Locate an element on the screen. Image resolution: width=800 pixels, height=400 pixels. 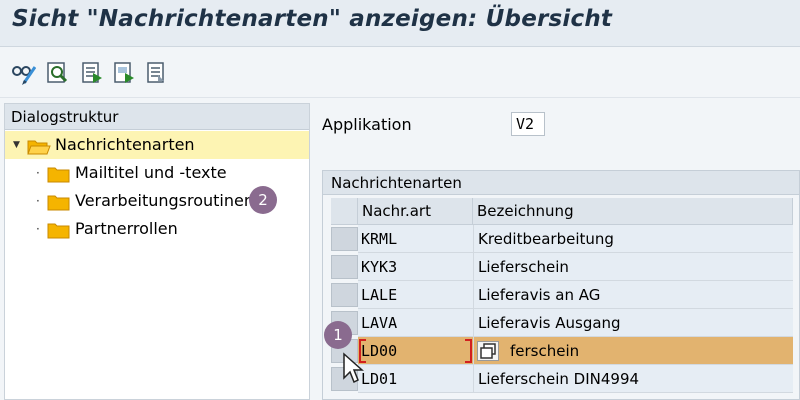
group-title: Nachrichtenarten is located at coordinates (561, 183).